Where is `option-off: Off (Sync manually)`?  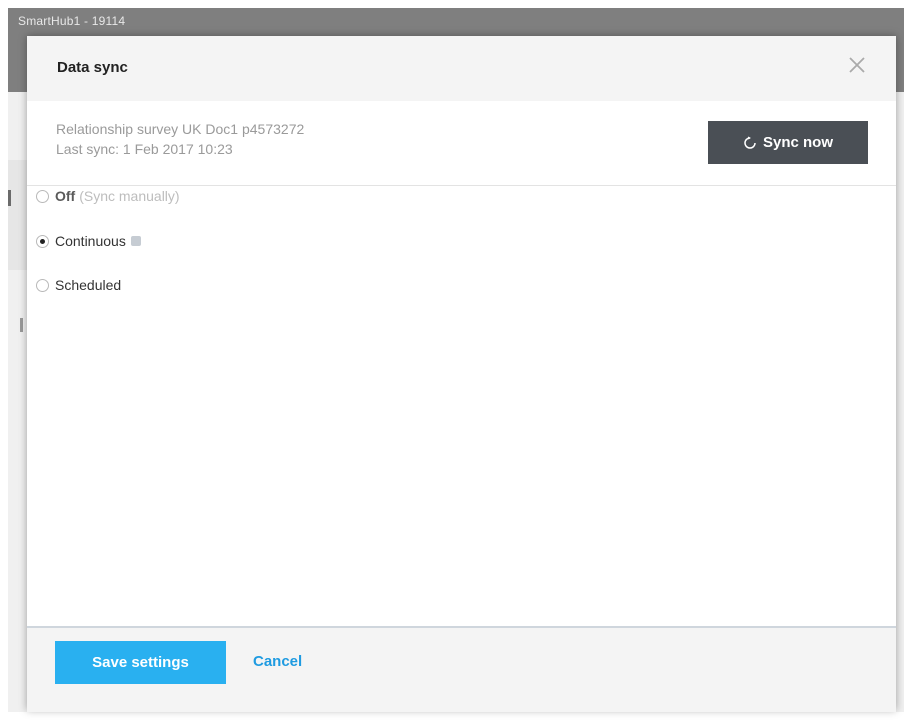
option-off: Off (Sync manually) is located at coordinates (108, 196).